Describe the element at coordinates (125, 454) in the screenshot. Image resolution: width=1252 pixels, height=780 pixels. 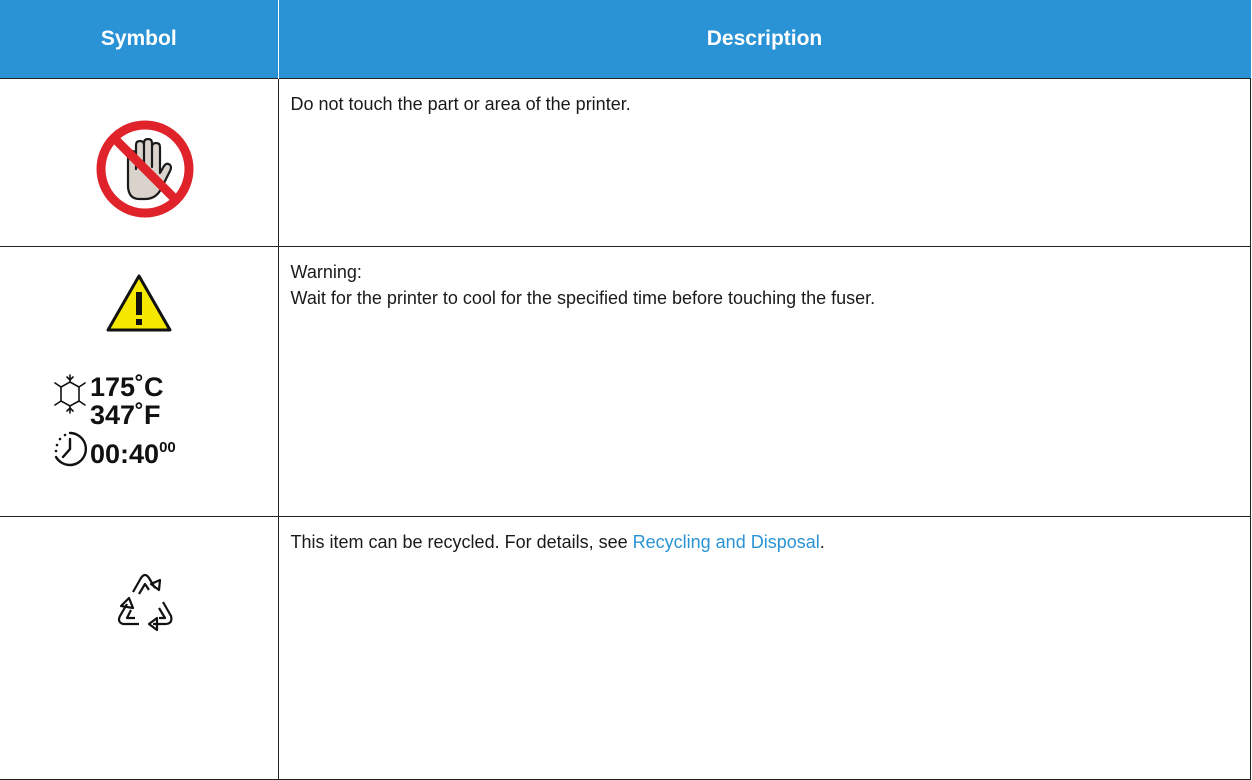
I see `cooldown-time-main: 00:40` at that location.